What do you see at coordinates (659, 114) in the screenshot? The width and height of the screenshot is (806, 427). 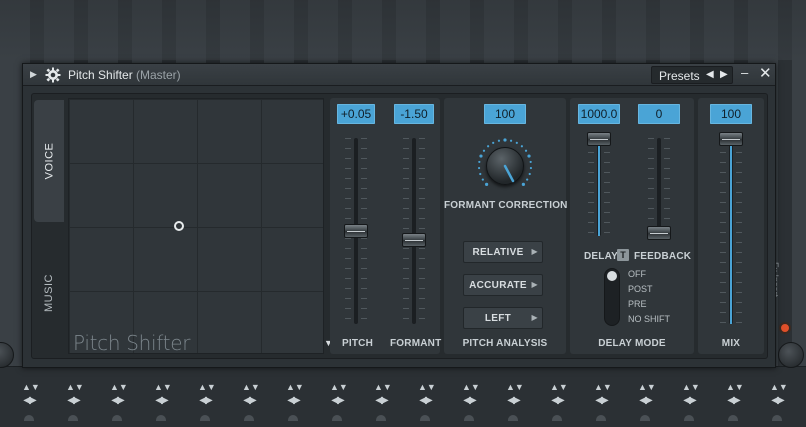 I see `feedback-value: 0` at bounding box center [659, 114].